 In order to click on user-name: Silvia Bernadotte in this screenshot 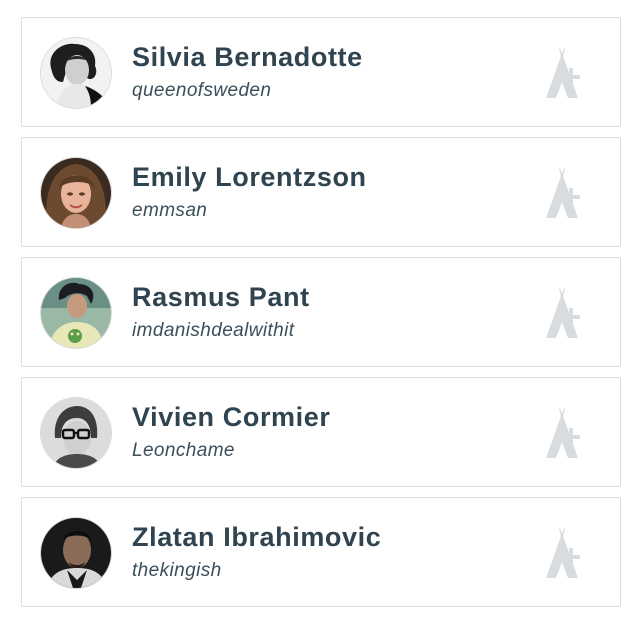, I will do `click(247, 57)`.